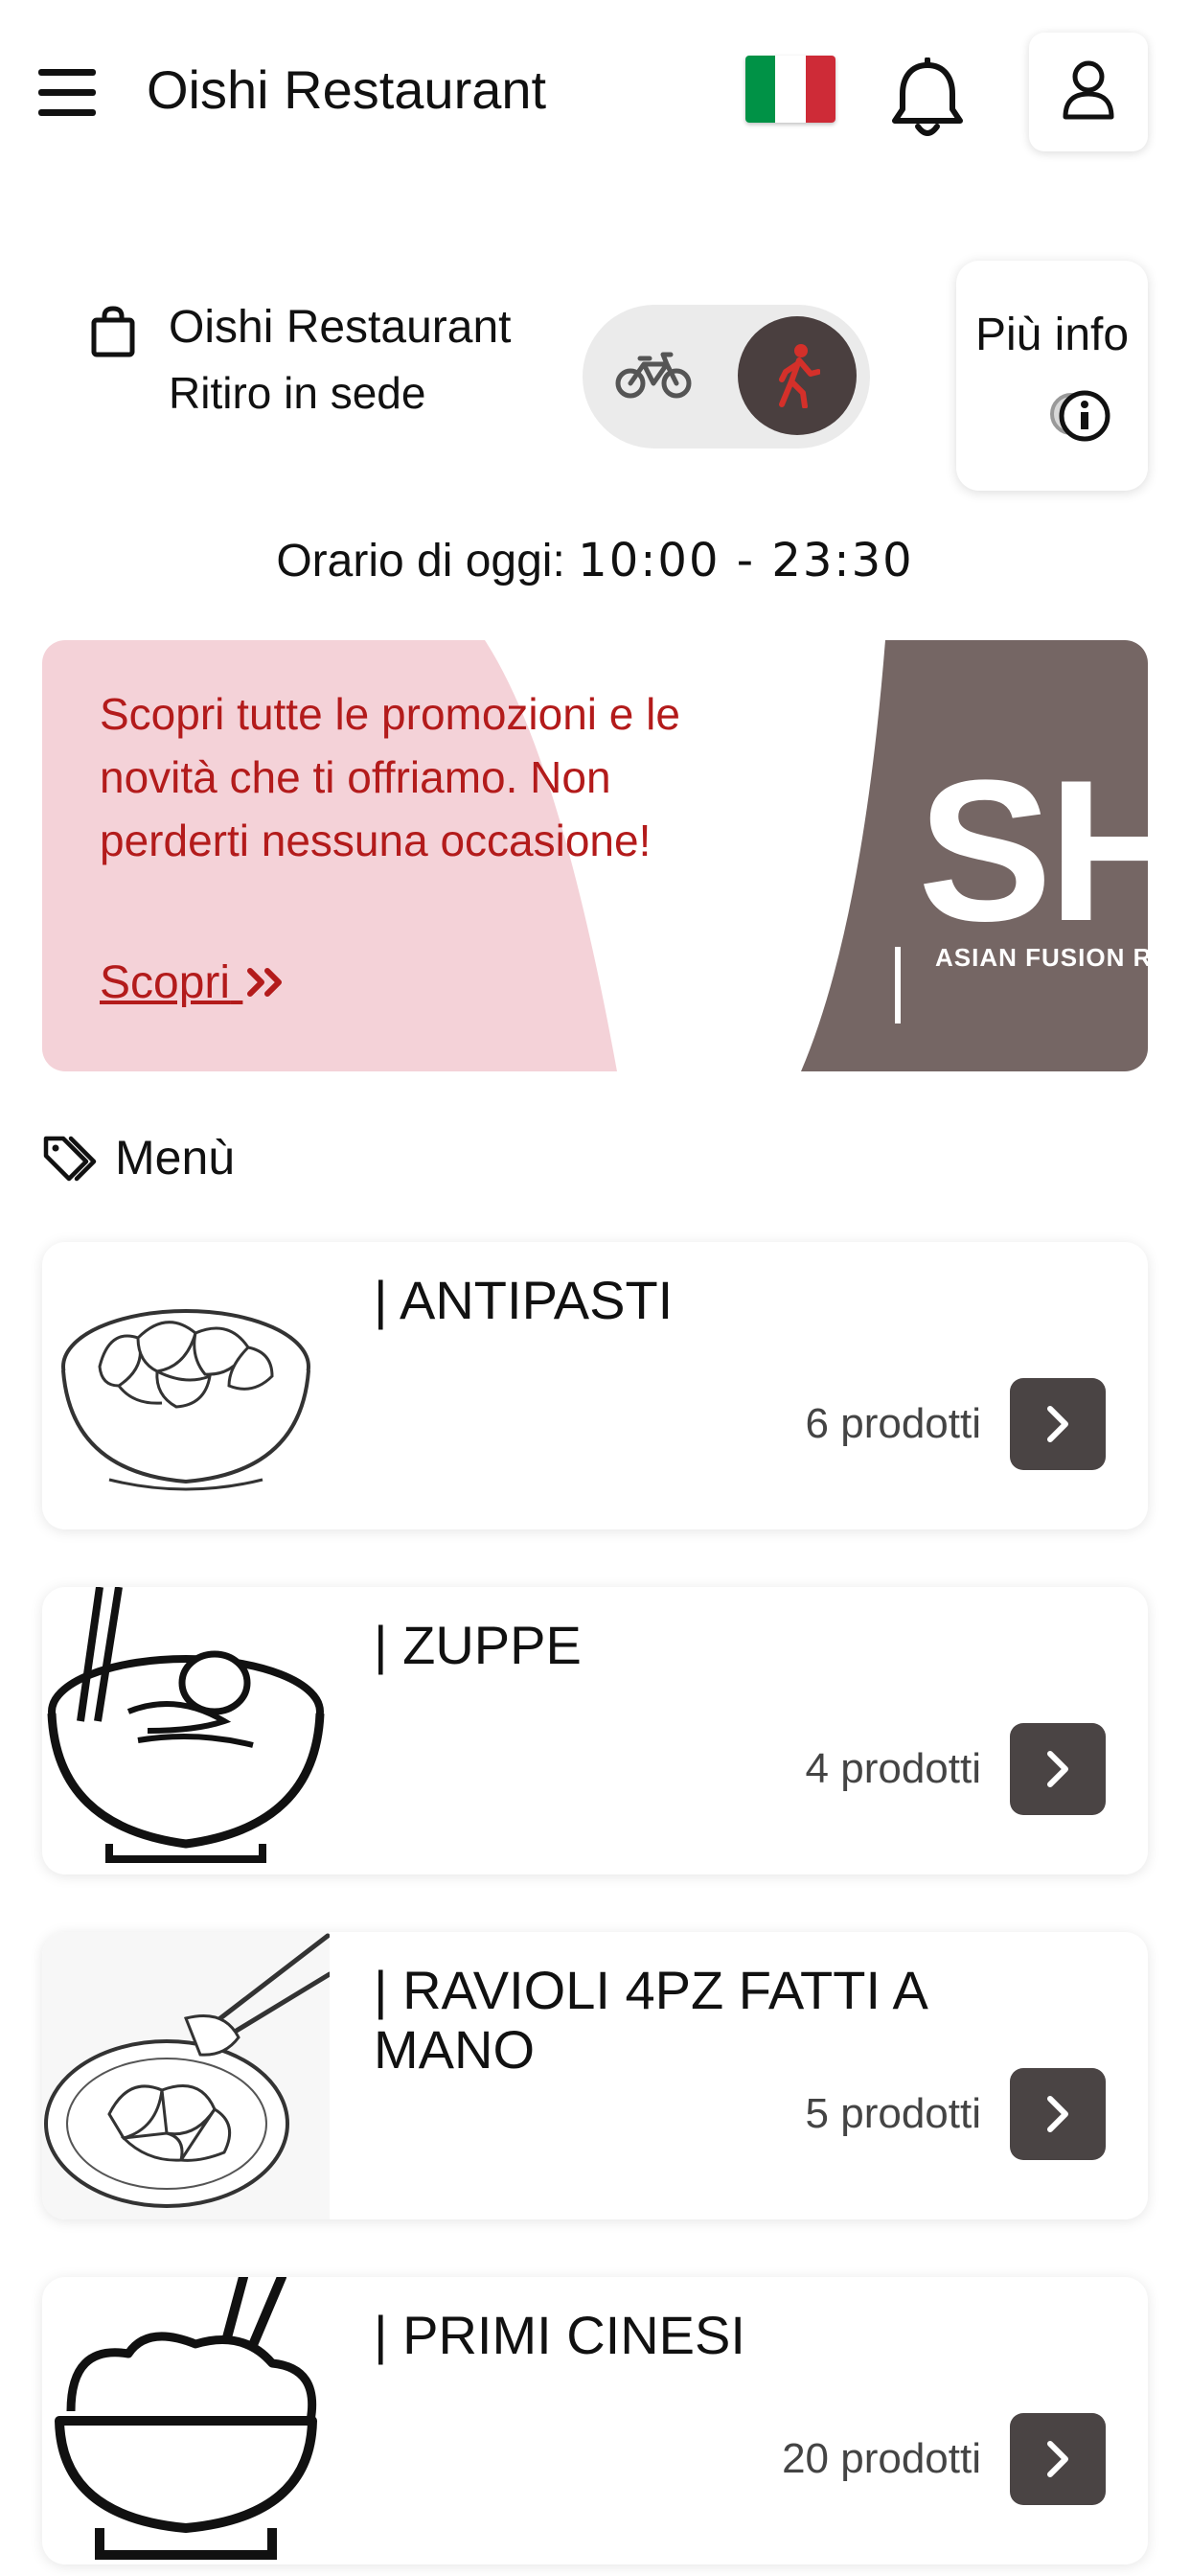  Describe the element at coordinates (893, 2113) in the screenshot. I see `category-count: 5 prodotti` at that location.